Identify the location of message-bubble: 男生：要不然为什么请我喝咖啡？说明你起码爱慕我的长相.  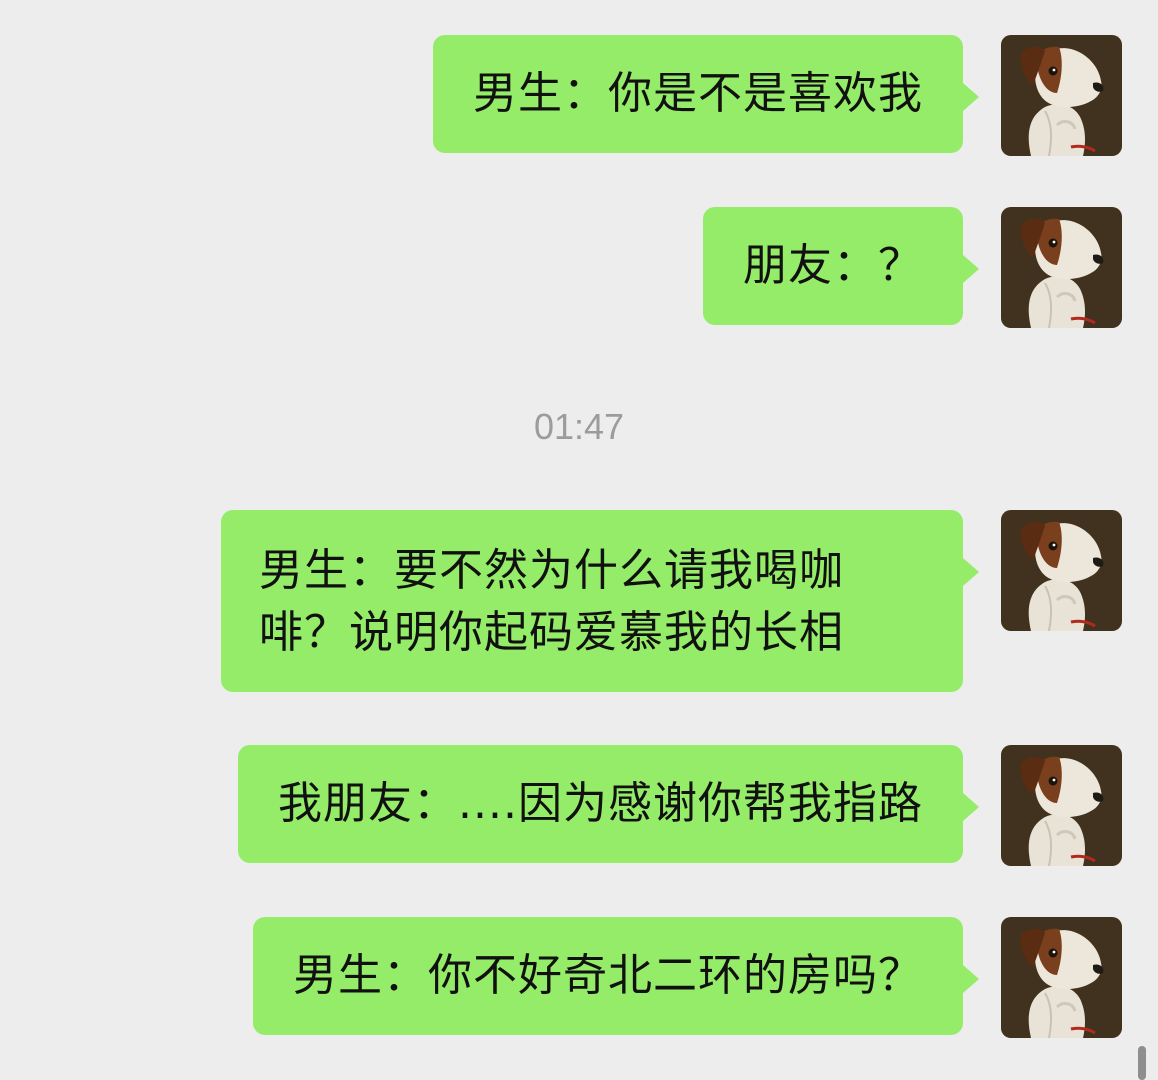
(600, 601).